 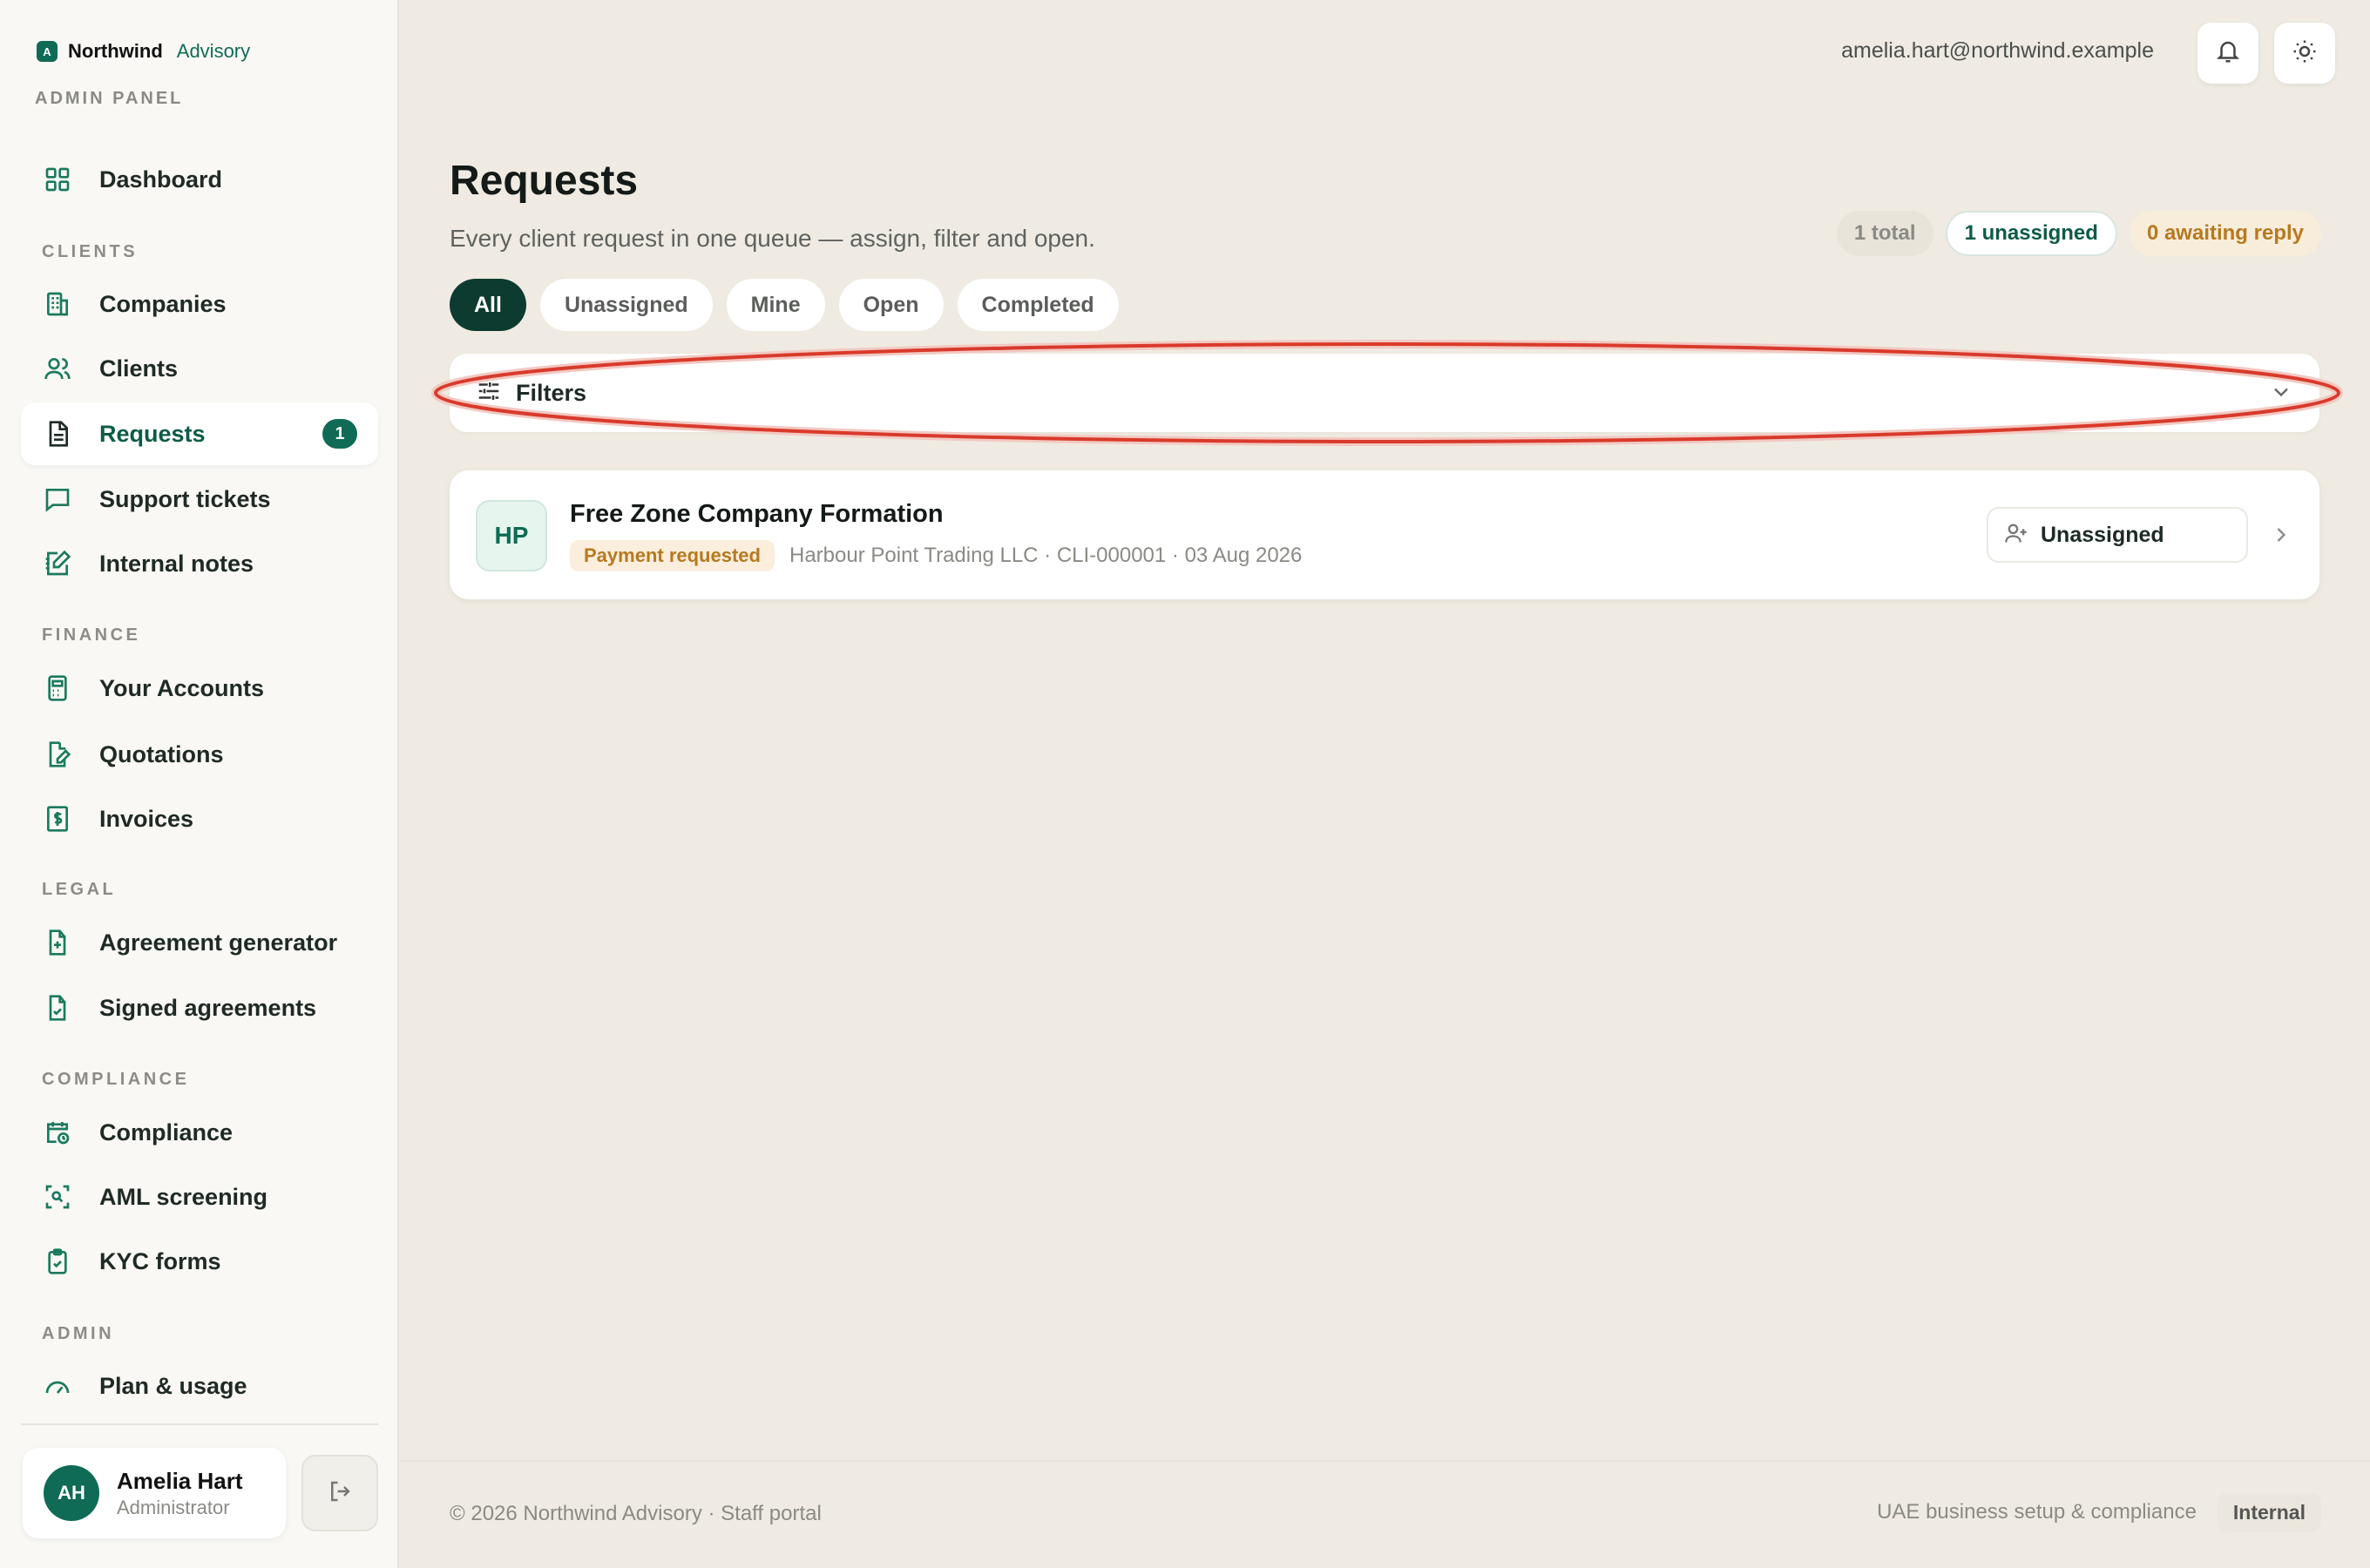 What do you see at coordinates (116, 1079) in the screenshot?
I see `nav-section-compliance: COMPLIANCE` at bounding box center [116, 1079].